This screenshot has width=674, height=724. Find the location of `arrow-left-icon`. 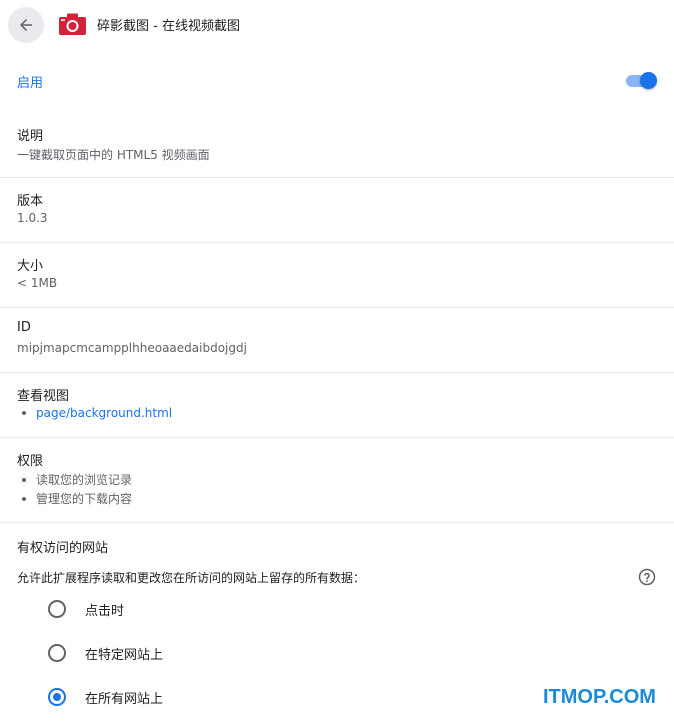

arrow-left-icon is located at coordinates (26, 25).